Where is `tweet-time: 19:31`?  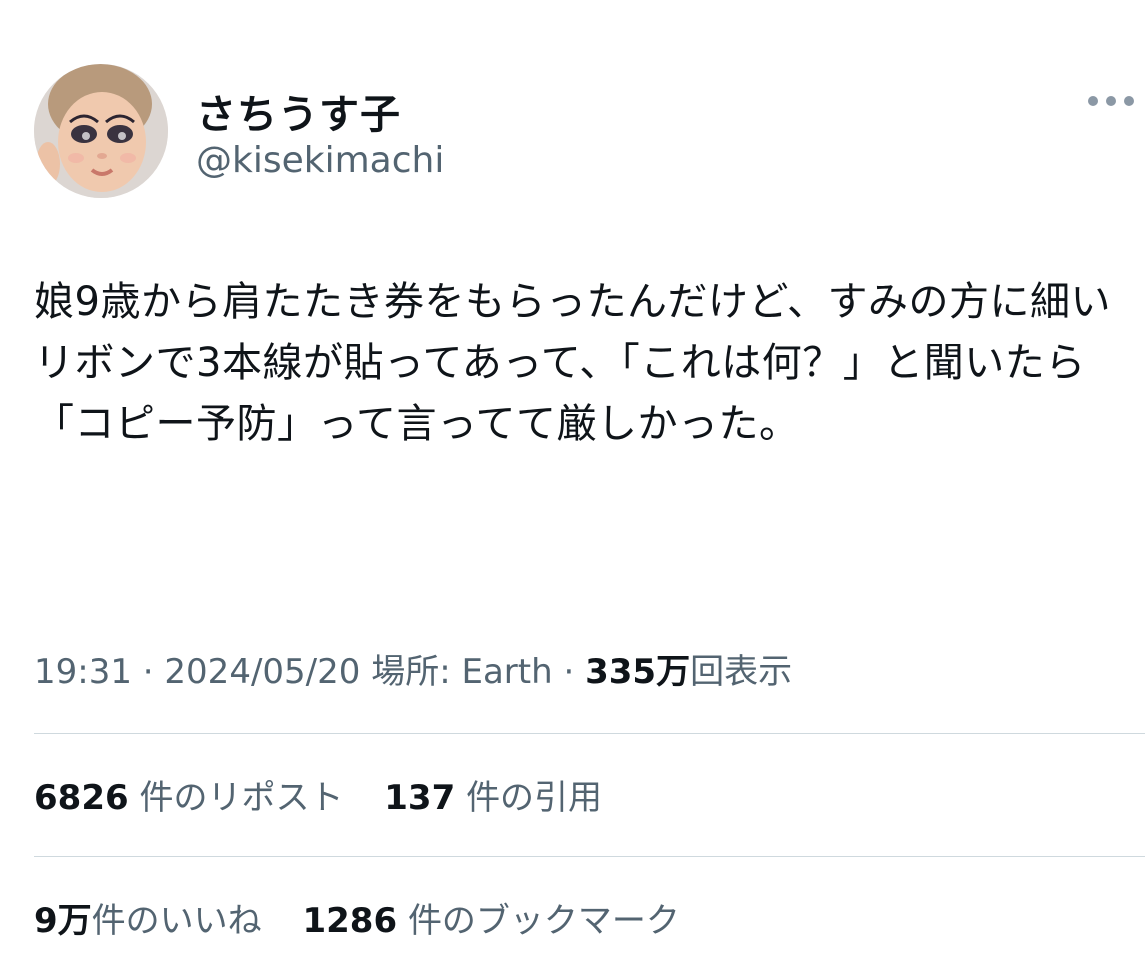
tweet-time: 19:31 is located at coordinates (83, 672).